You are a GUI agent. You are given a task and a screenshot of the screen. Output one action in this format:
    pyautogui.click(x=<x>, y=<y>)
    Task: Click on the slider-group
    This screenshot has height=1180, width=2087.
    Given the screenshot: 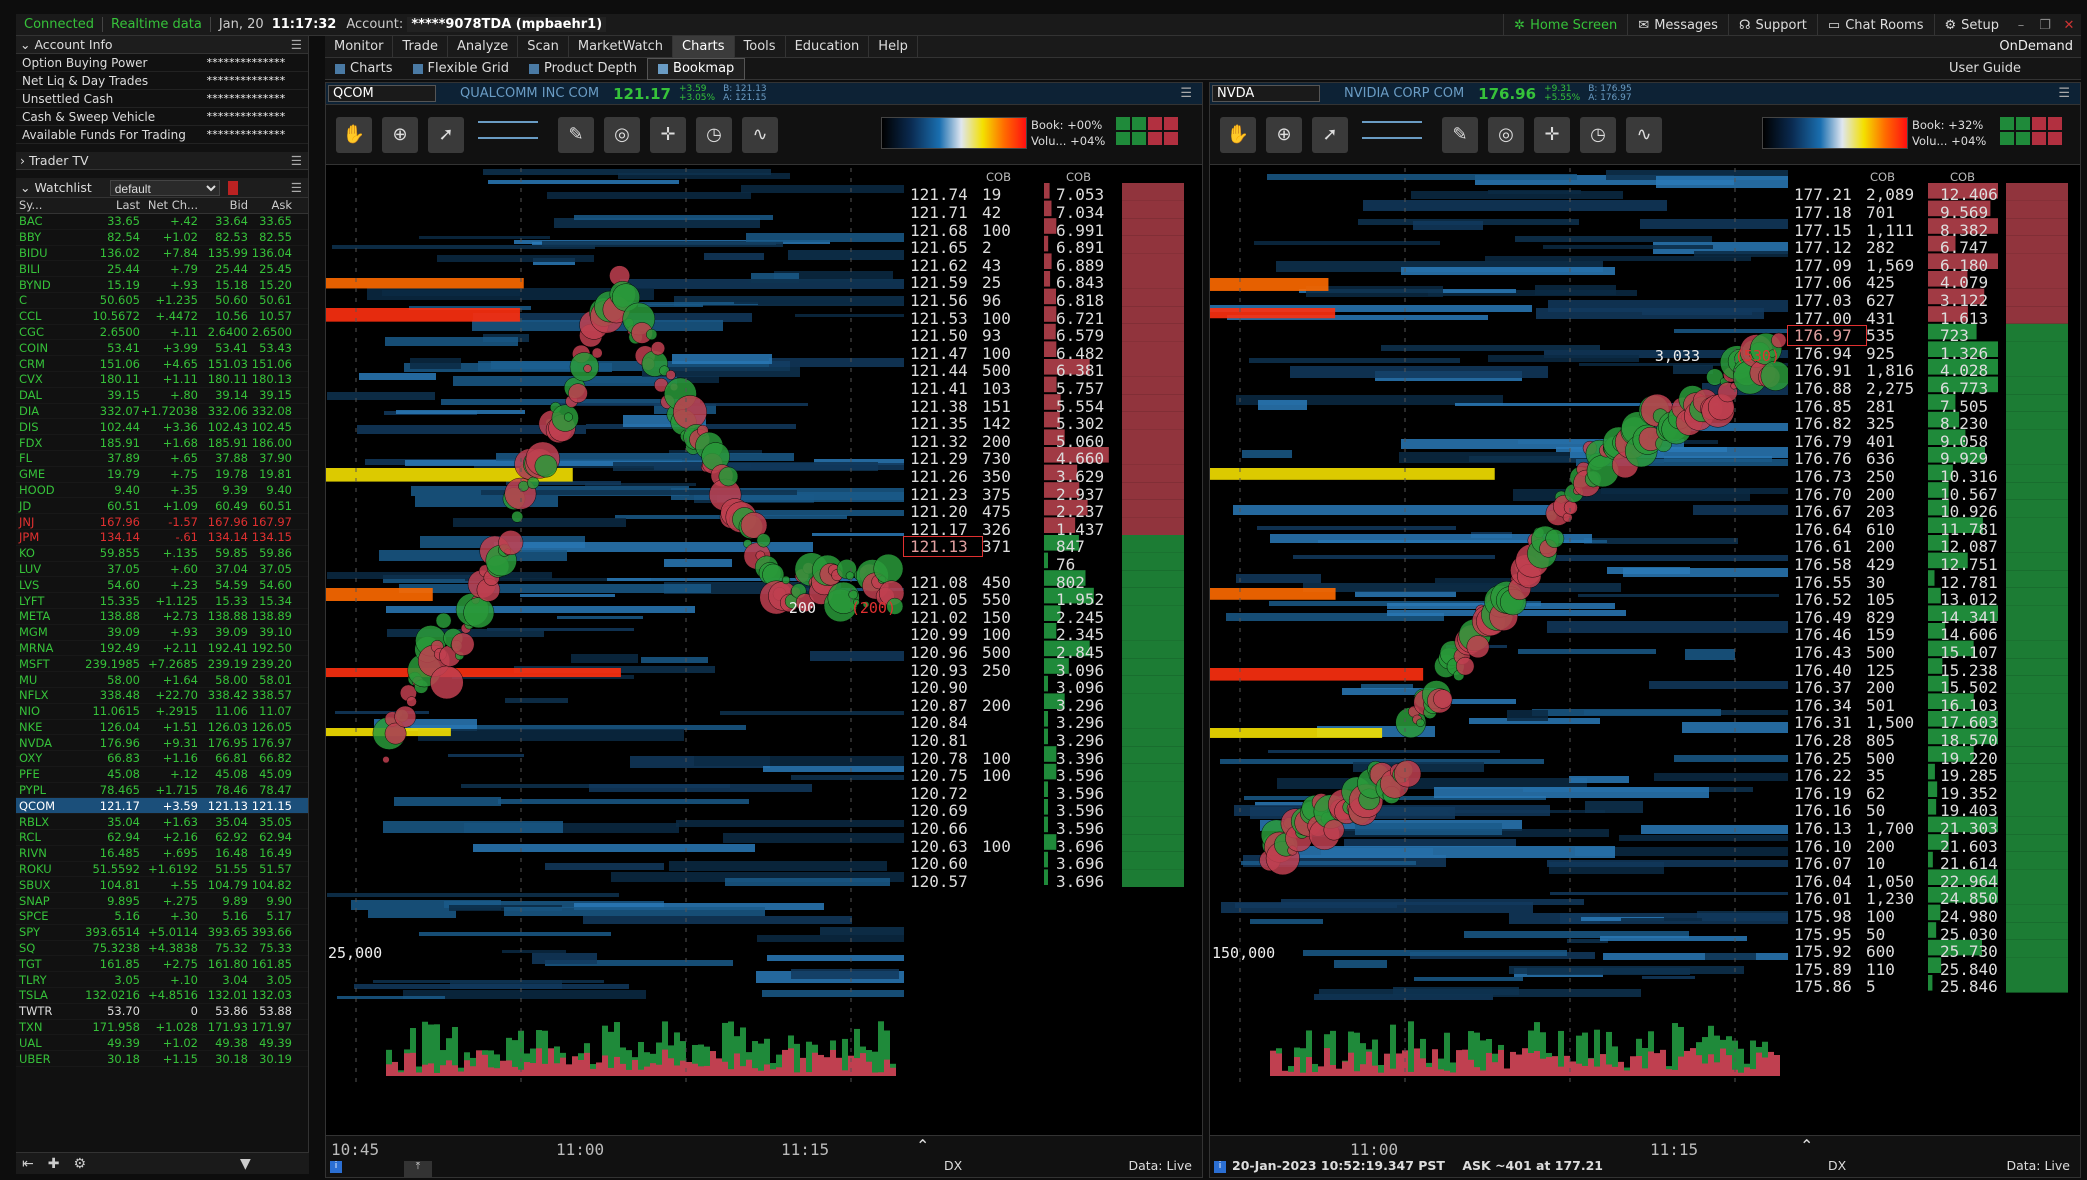 What is the action you would take?
    pyautogui.click(x=513, y=135)
    